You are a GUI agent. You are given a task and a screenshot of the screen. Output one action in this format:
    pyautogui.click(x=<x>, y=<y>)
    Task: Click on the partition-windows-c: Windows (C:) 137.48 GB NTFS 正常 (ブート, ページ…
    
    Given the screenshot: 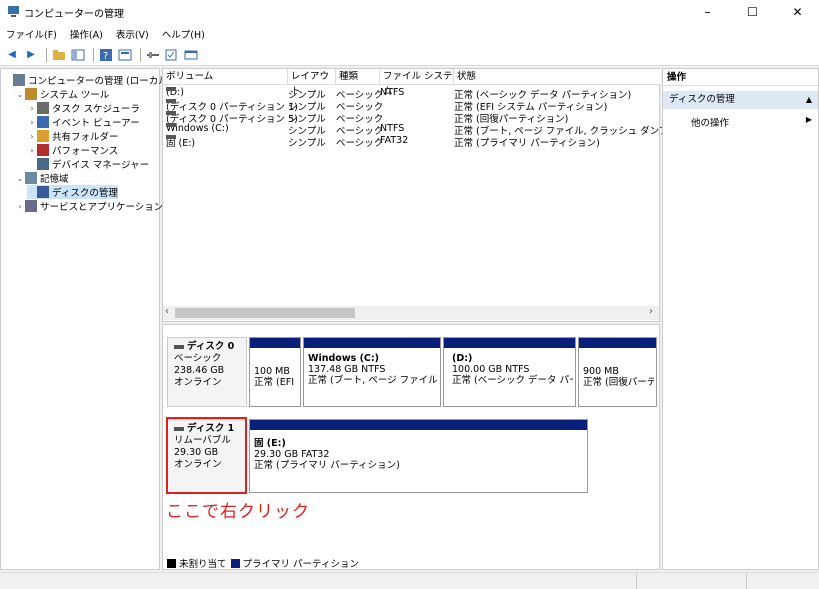 What is the action you would take?
    pyautogui.click(x=372, y=372)
    